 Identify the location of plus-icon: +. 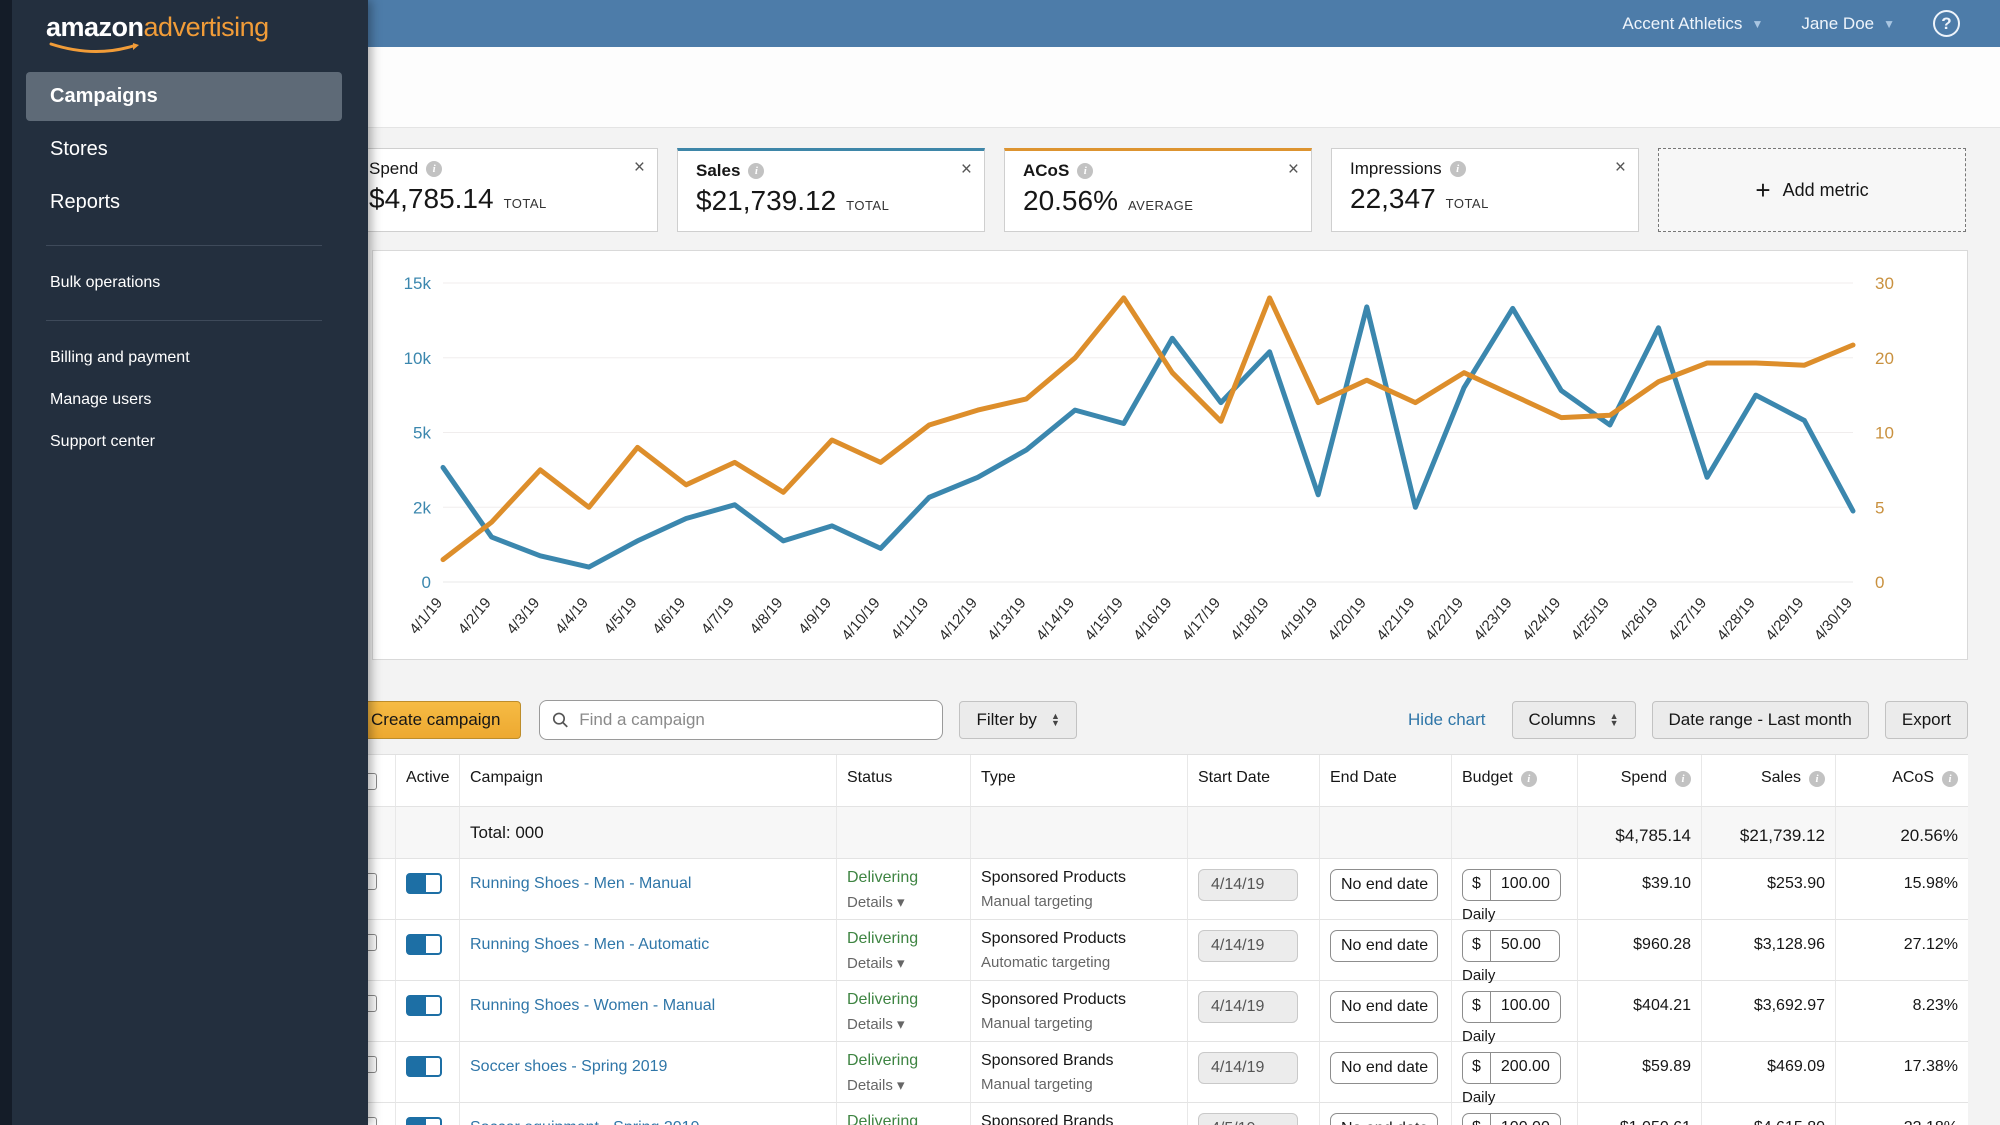
(1763, 189).